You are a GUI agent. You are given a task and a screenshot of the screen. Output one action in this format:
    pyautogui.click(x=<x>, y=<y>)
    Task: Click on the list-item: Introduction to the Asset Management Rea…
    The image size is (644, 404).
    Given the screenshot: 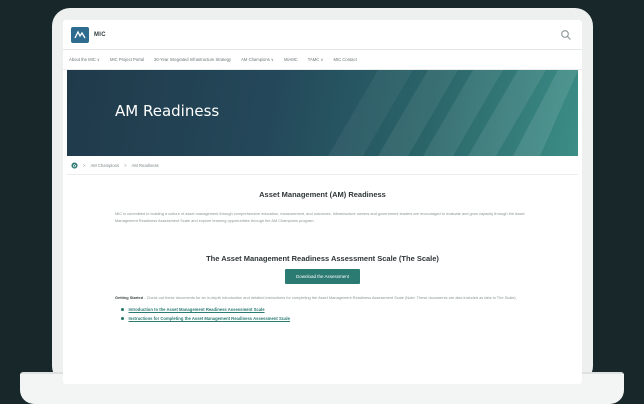 What is the action you would take?
    pyautogui.click(x=322, y=309)
    